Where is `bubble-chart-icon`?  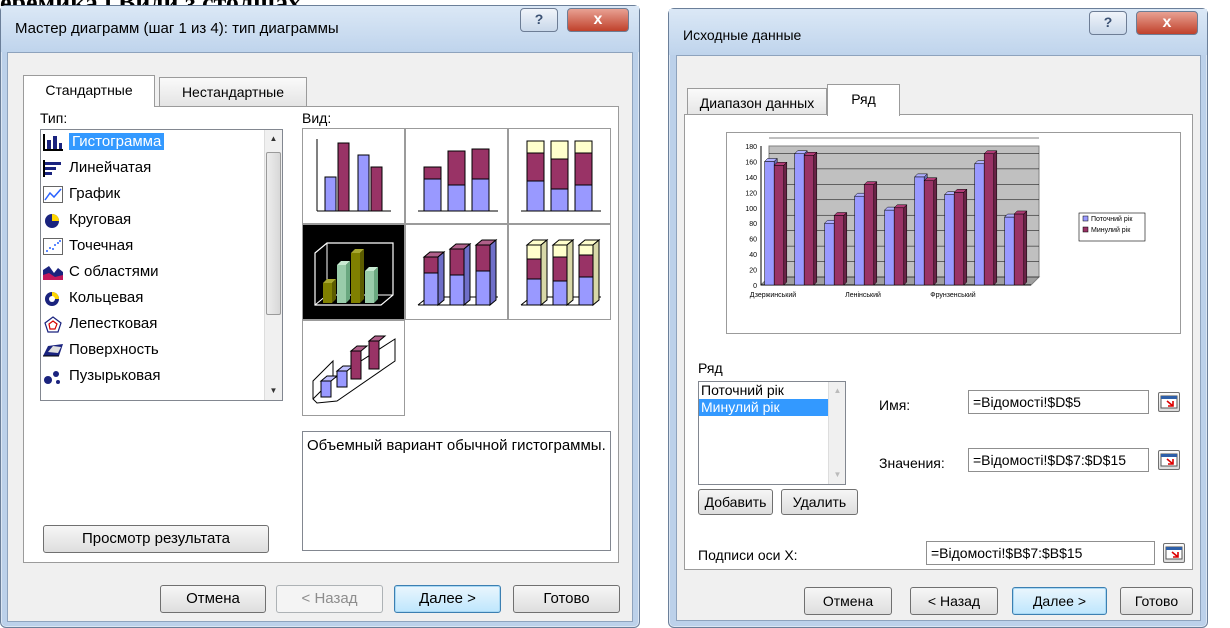 bubble-chart-icon is located at coordinates (52, 377).